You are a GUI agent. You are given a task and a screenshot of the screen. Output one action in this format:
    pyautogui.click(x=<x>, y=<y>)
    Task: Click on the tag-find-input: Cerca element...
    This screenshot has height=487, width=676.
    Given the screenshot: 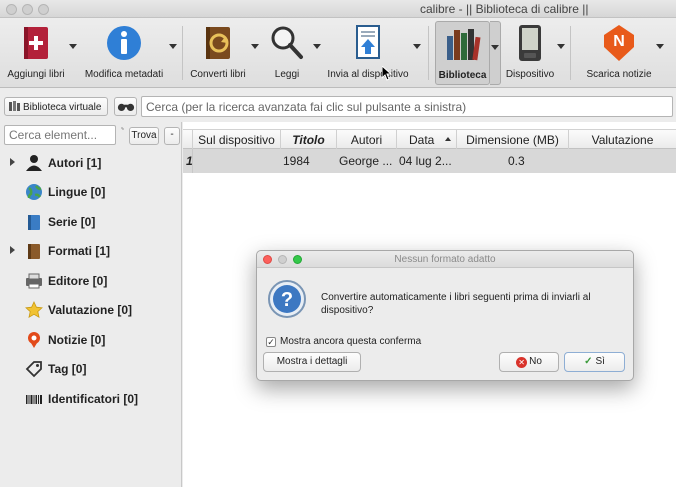 What is the action you would take?
    pyautogui.click(x=60, y=135)
    